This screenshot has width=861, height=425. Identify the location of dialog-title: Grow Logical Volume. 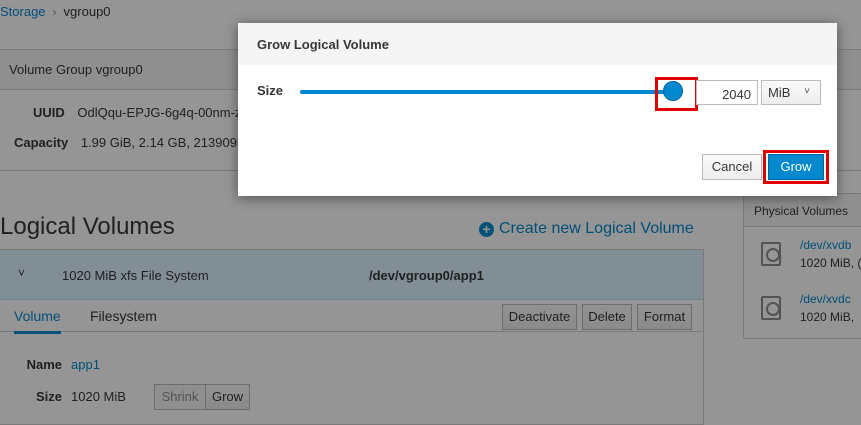
(537, 44).